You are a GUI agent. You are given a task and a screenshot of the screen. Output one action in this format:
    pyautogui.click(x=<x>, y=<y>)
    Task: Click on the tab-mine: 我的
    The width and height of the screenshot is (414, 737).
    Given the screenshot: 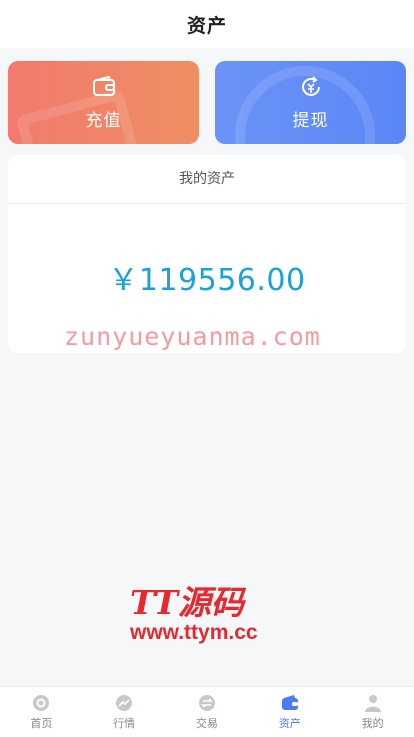 What is the action you would take?
    pyautogui.click(x=372, y=712)
    